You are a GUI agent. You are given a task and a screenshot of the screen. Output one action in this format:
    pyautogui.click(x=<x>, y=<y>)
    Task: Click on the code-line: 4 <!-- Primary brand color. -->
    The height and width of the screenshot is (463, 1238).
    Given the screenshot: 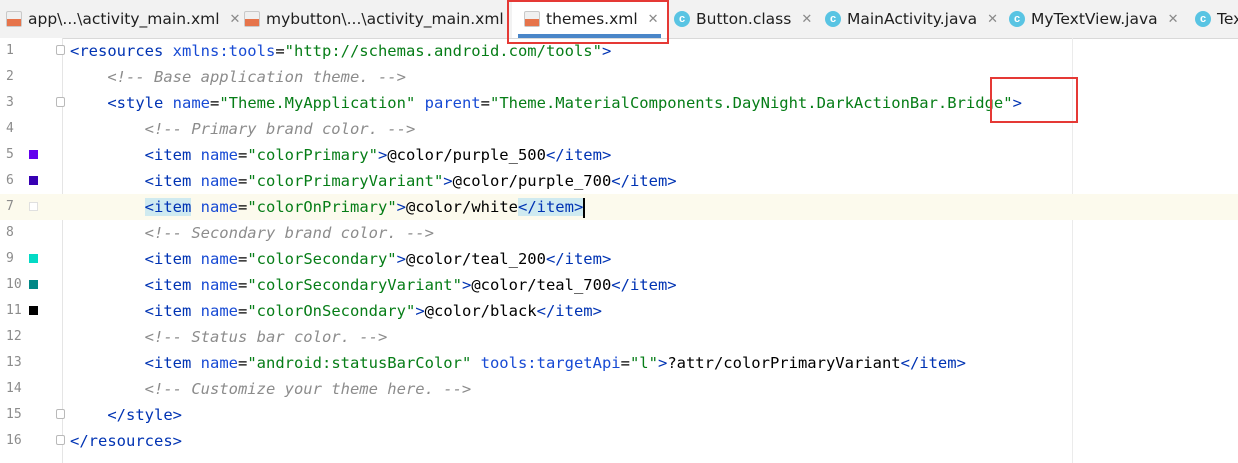 What is the action you would take?
    pyautogui.click(x=619, y=129)
    